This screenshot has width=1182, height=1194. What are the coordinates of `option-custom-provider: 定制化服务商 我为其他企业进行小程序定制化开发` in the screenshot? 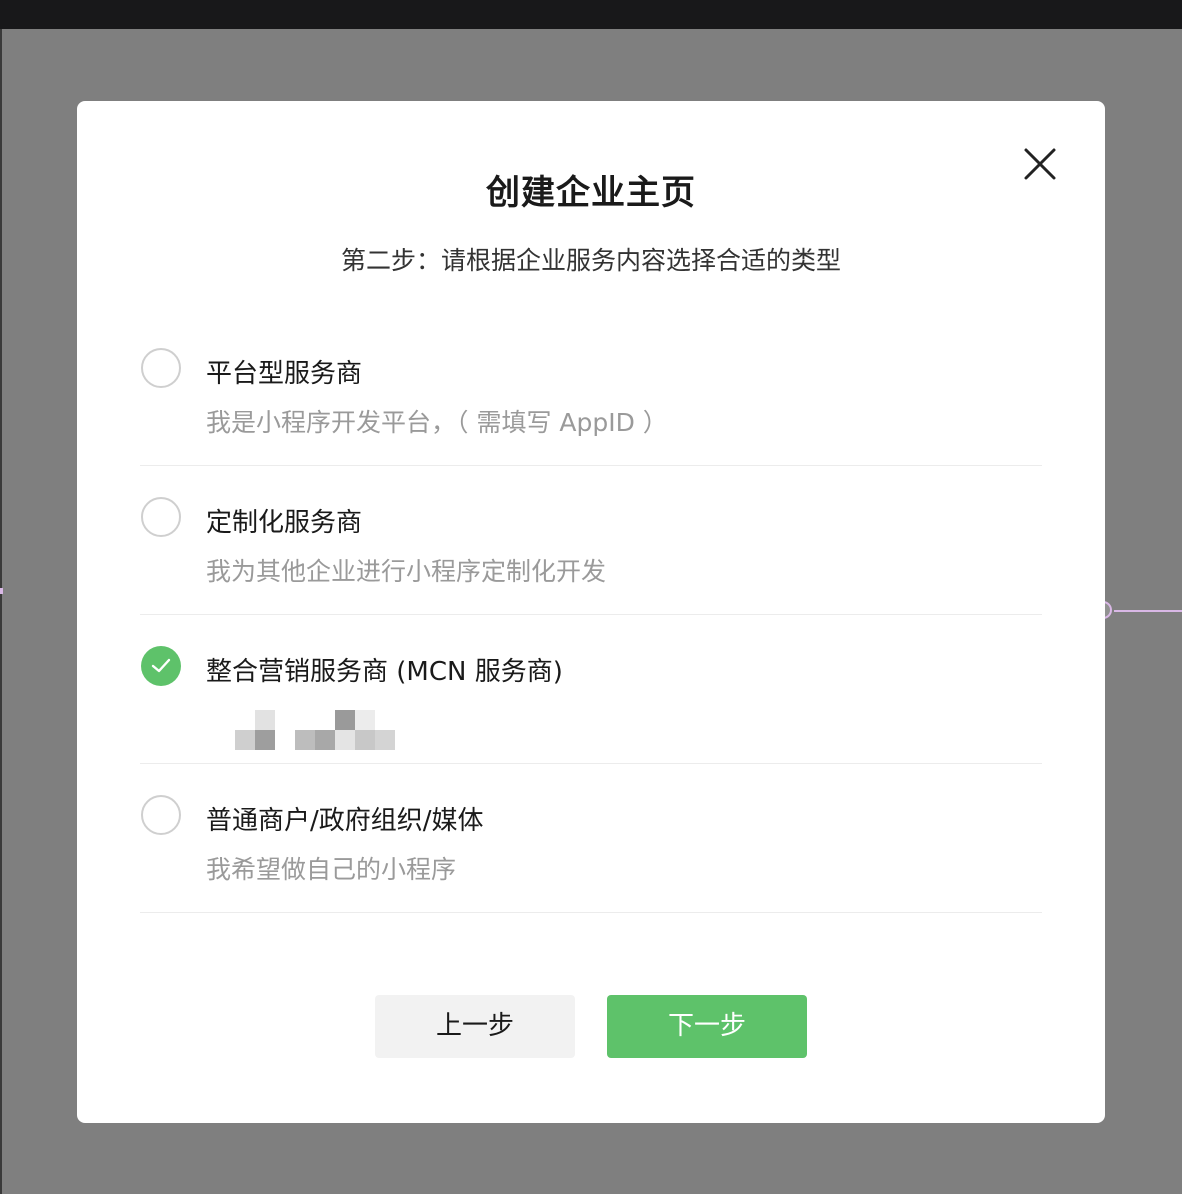 It's located at (591, 540).